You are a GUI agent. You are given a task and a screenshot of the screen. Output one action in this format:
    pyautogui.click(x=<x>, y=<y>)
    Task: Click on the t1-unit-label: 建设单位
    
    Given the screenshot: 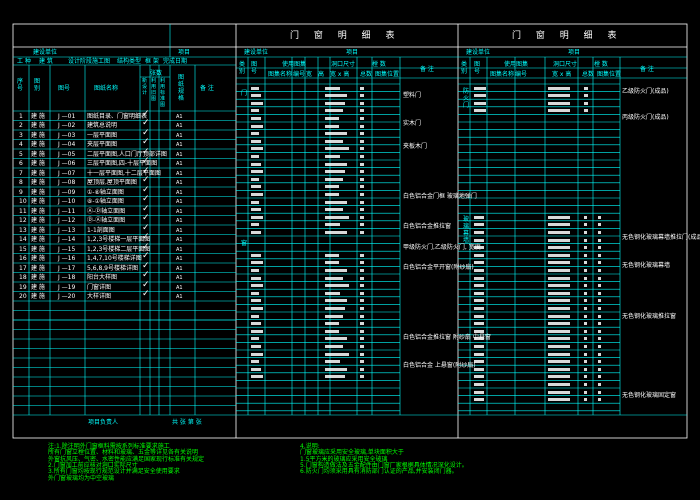 What is the action you would take?
    pyautogui.click(x=256, y=52)
    